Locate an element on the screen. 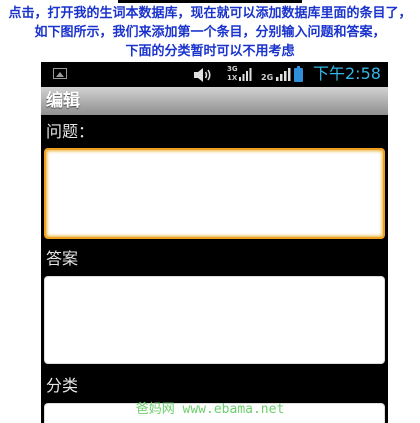 Image resolution: width=420 pixels, height=423 pixels. picture-icon is located at coordinates (60, 73).